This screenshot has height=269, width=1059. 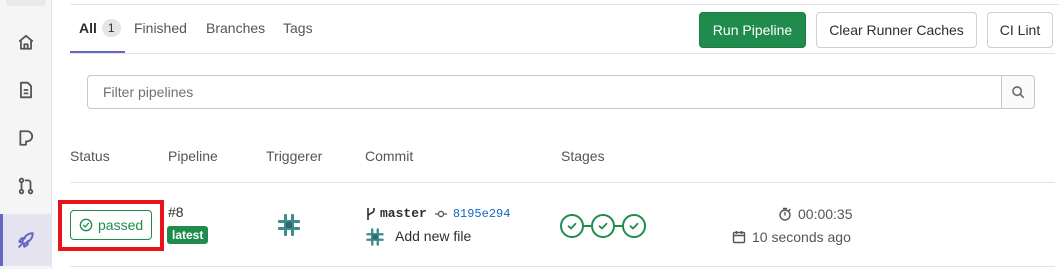 I want to click on status-badge: passed, so click(x=111, y=225).